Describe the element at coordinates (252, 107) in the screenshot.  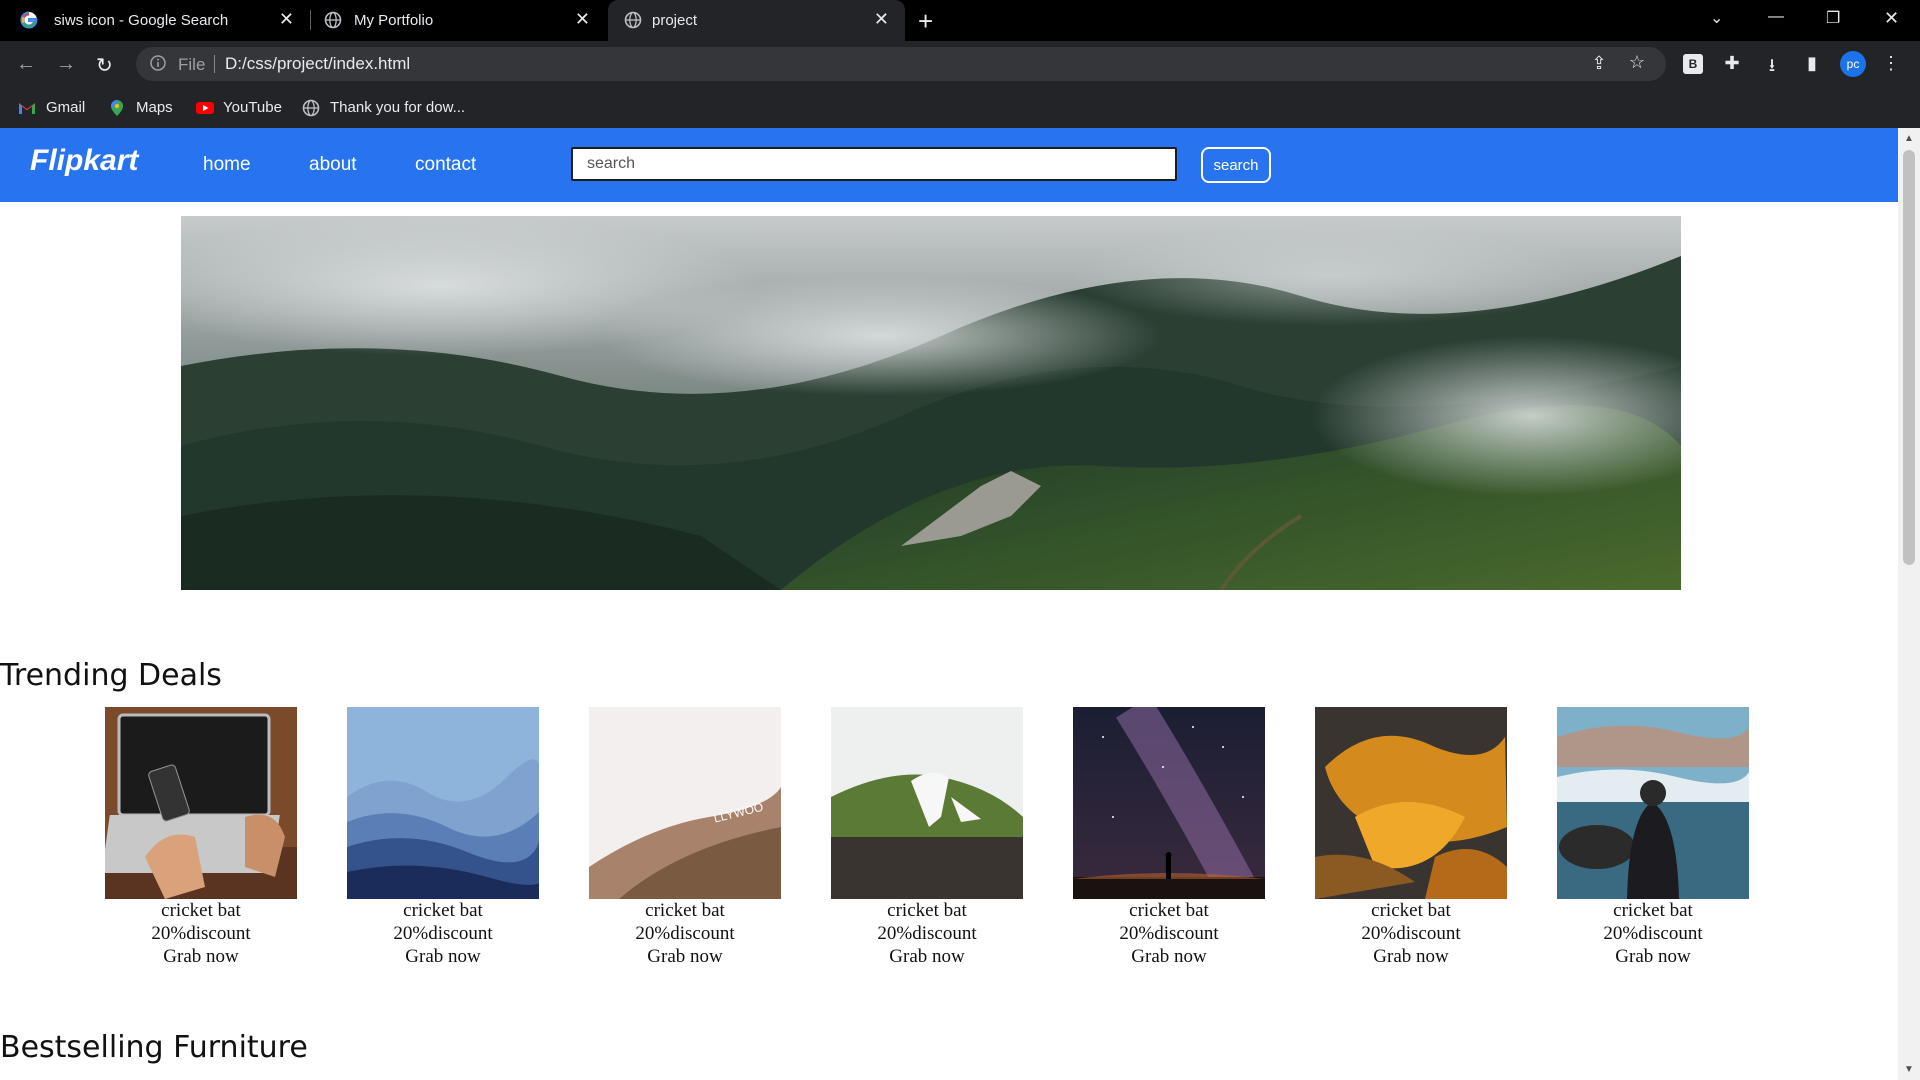
I see `bookmark-label: YouTube` at that location.